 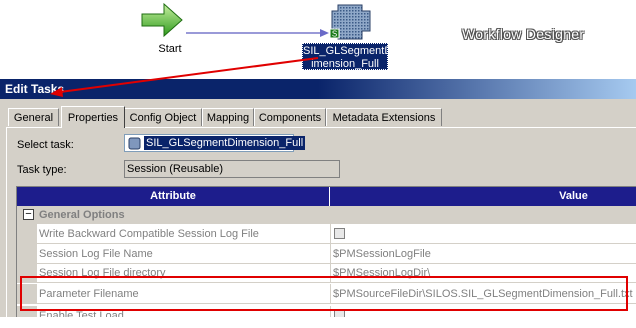 What do you see at coordinates (184, 77) in the screenshot?
I see `annotation-arrow` at bounding box center [184, 77].